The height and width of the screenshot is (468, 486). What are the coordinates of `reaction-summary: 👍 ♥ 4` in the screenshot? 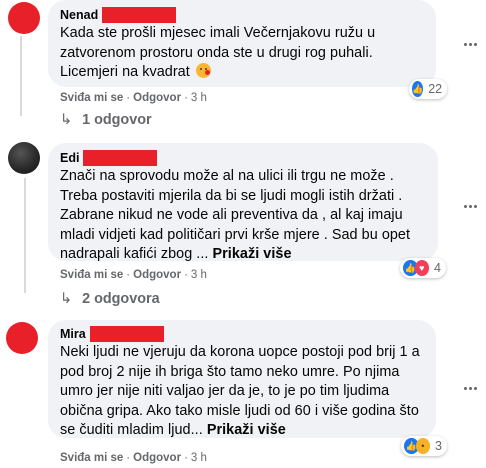 It's located at (423, 268).